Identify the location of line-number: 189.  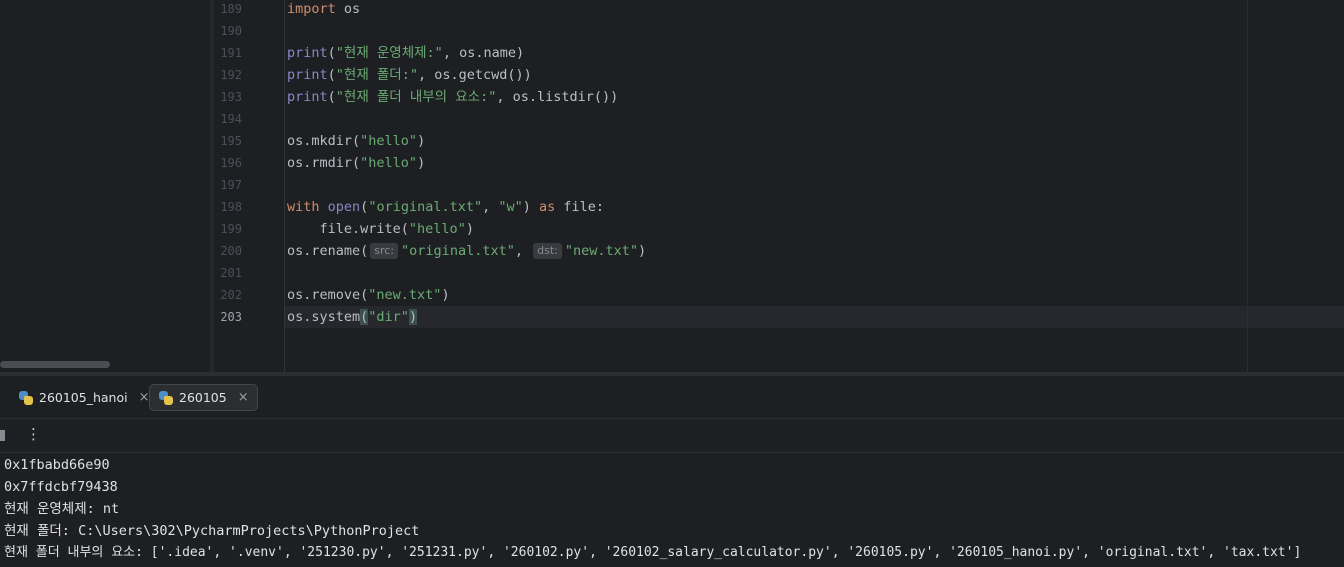
(231, 9).